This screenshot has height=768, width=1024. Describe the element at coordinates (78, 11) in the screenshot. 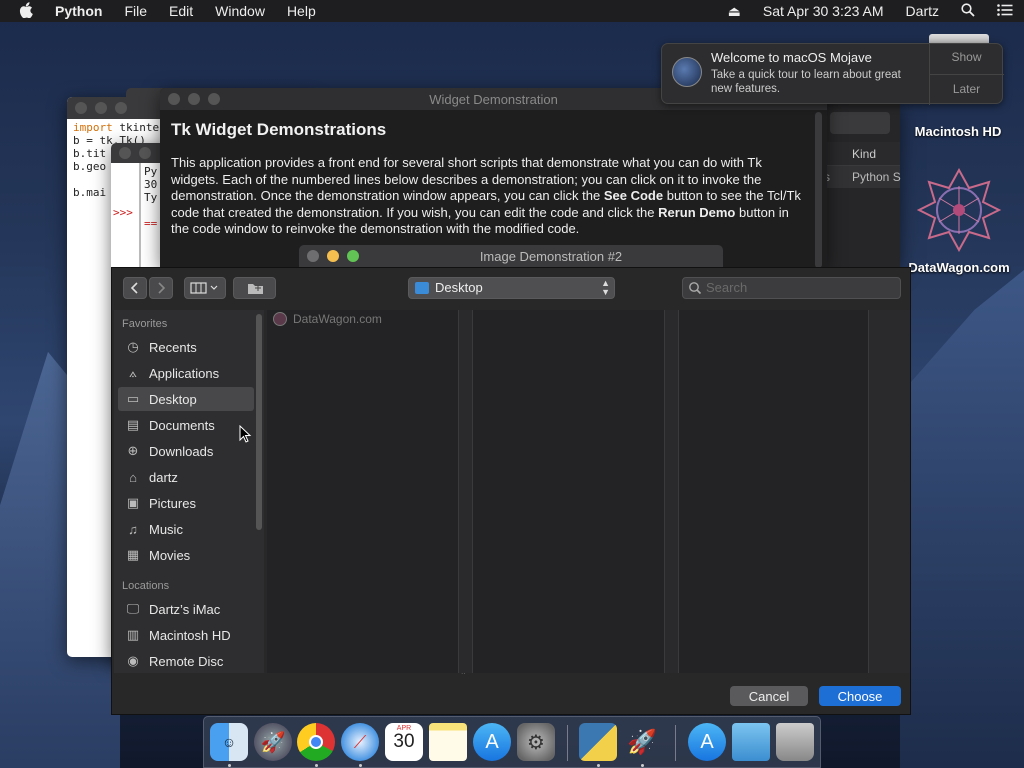

I see `menu-app-name: Python` at that location.